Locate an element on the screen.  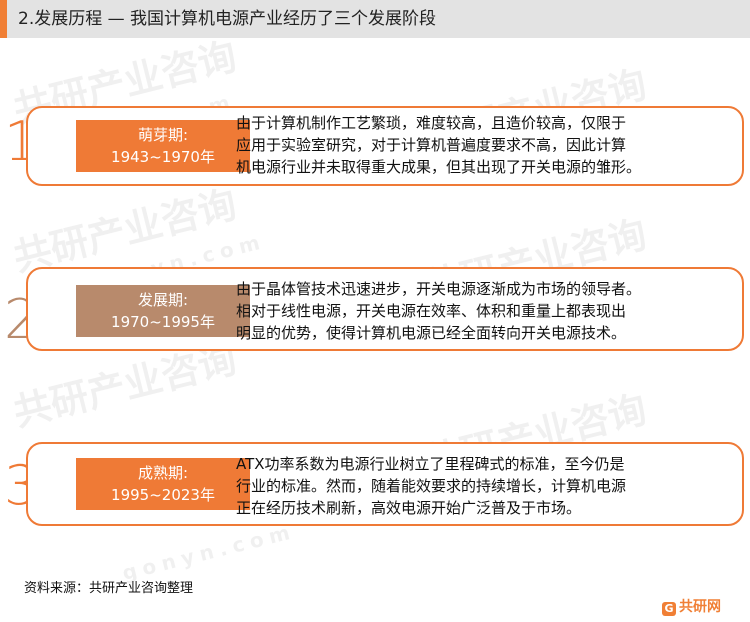
stage-period: 1995~2023年 is located at coordinates (163, 495).